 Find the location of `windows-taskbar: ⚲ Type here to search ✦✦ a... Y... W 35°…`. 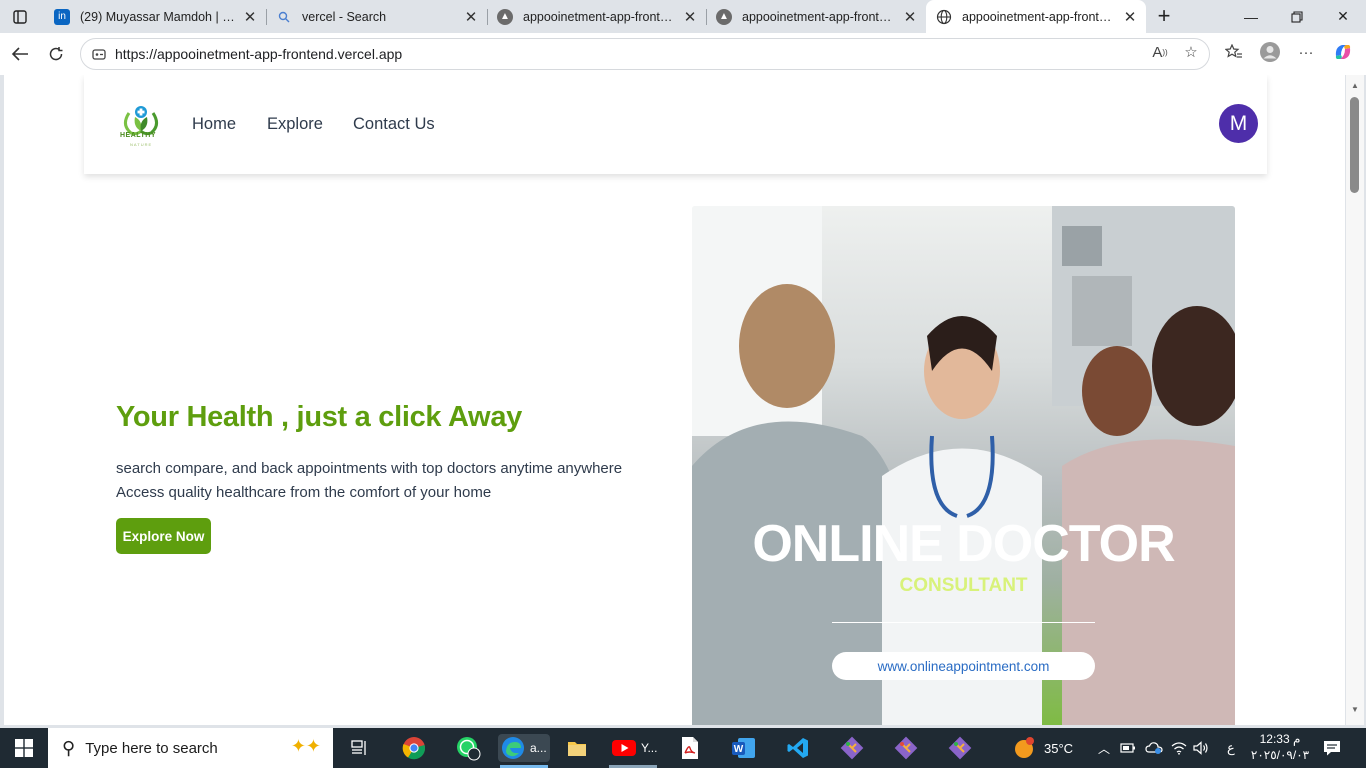

windows-taskbar: ⚲ Type here to search ✦✦ a... Y... W 35°… is located at coordinates (683, 748).